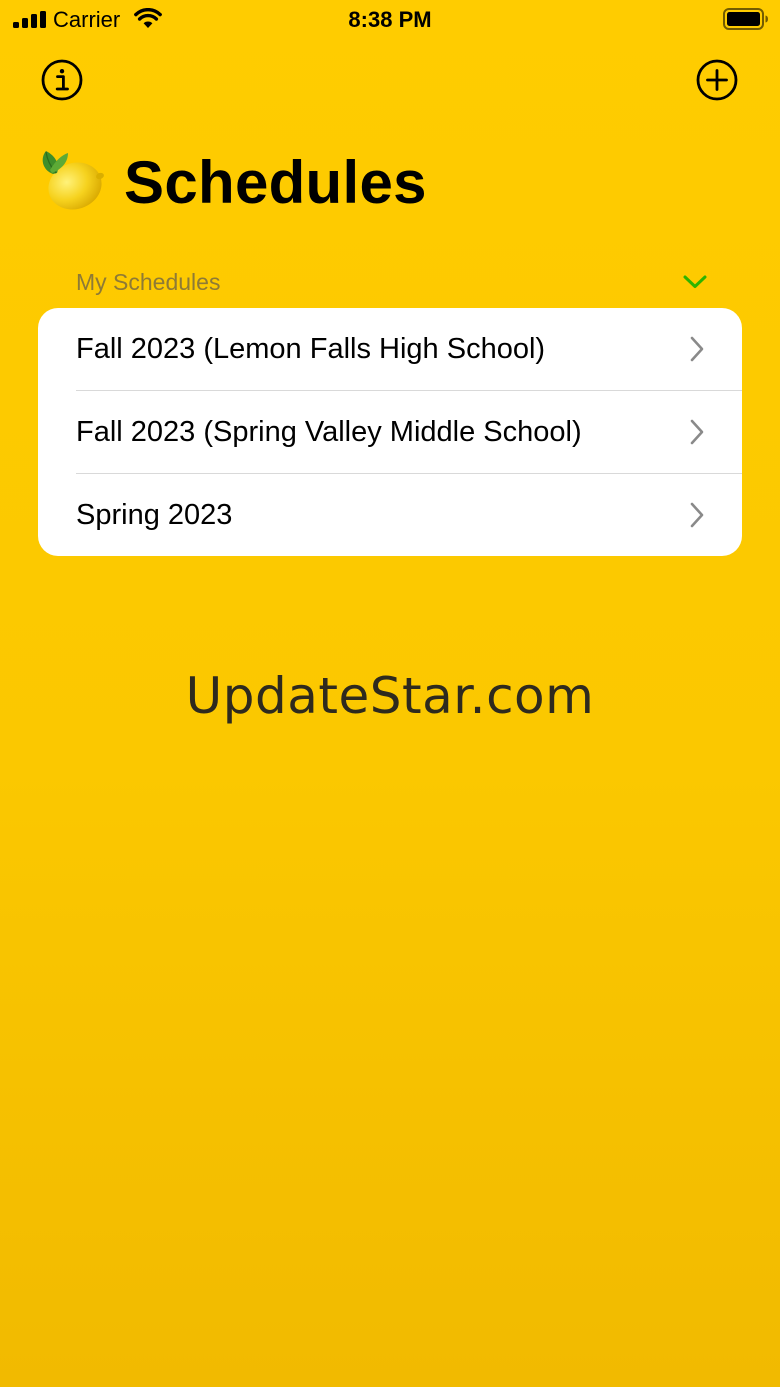  Describe the element at coordinates (390, 515) in the screenshot. I see `schedule-row-spring-2023: Spring 2023` at that location.